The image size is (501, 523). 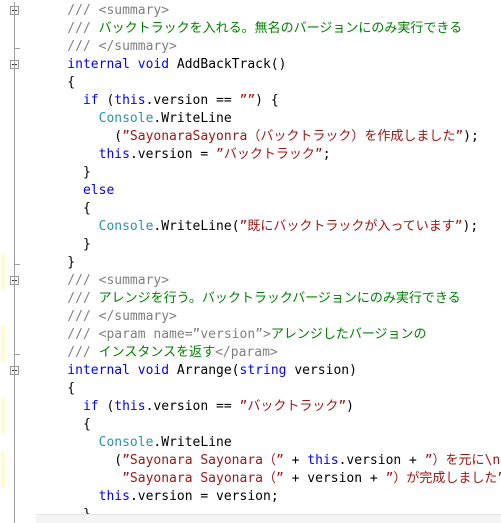 I want to click on code-line: if (this.version == ”バックトラック”), so click(x=268, y=407).